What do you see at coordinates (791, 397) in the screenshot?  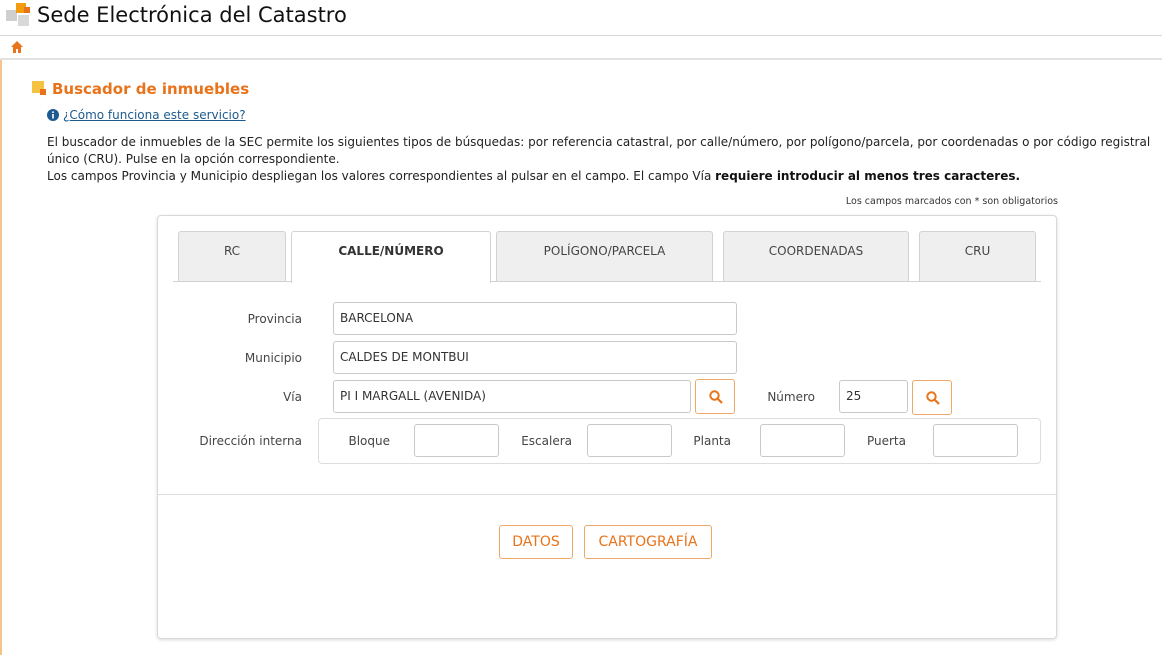 I see `numero-label: Número` at bounding box center [791, 397].